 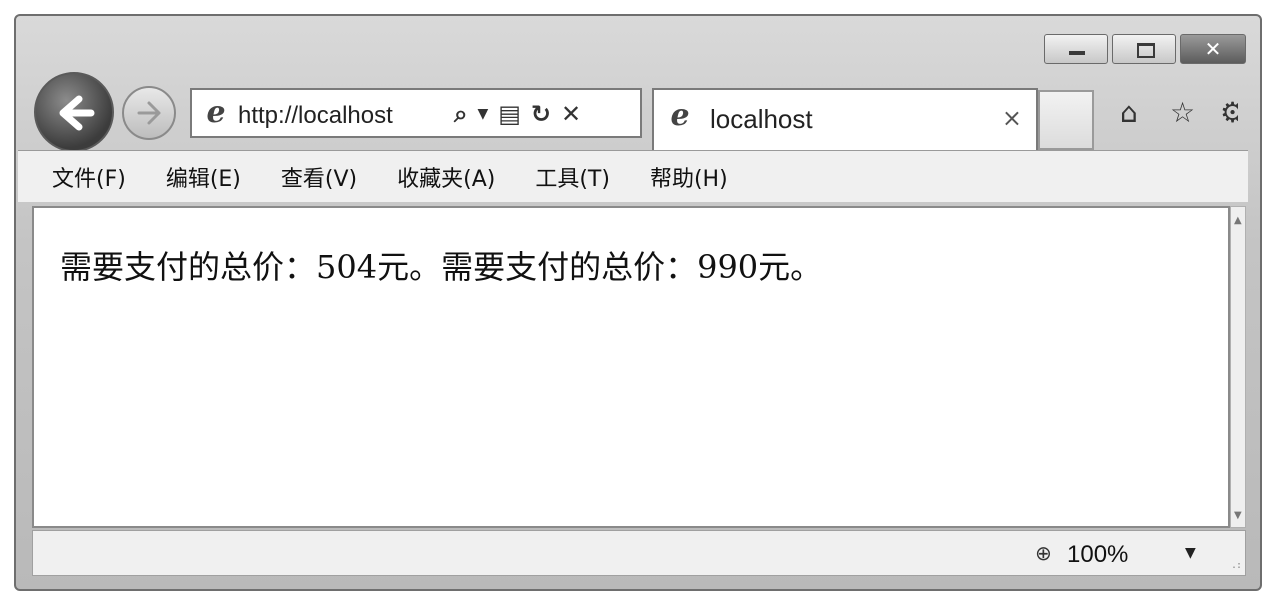 I want to click on window-controls: ✕, so click(x=1145, y=49).